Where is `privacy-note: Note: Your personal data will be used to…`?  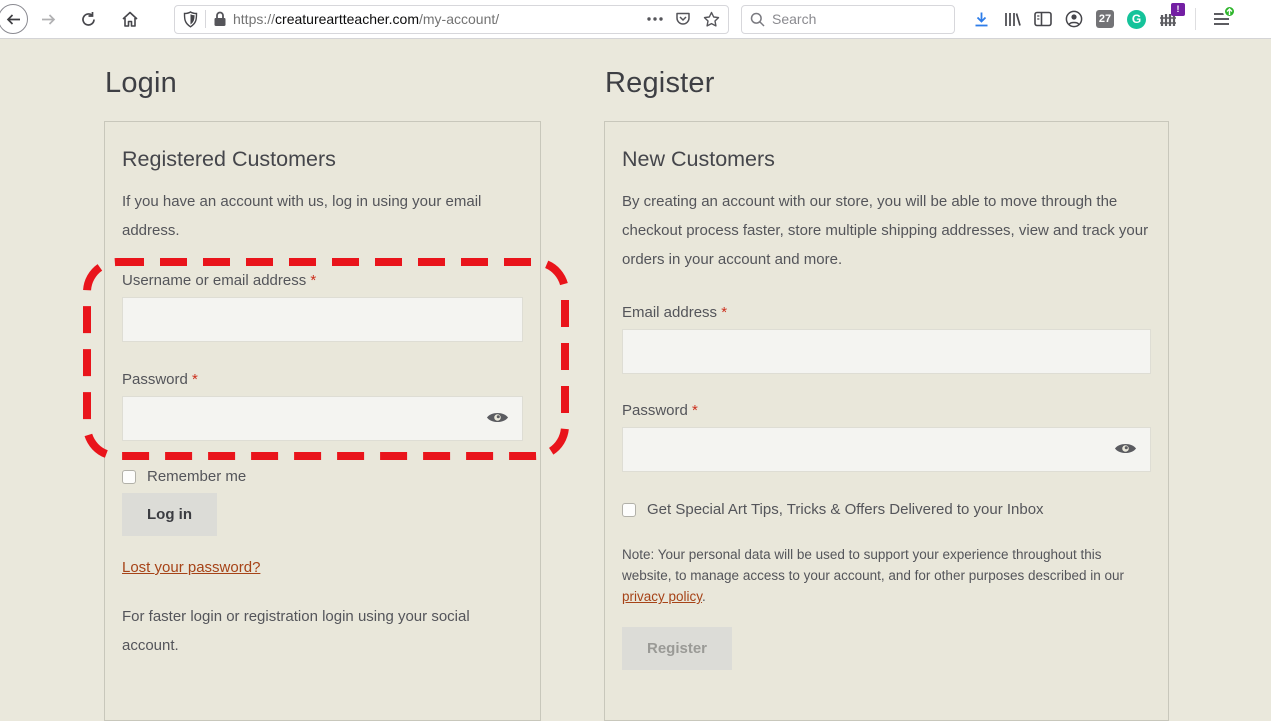
privacy-note: Note: Your personal data will be used to… is located at coordinates (873, 575).